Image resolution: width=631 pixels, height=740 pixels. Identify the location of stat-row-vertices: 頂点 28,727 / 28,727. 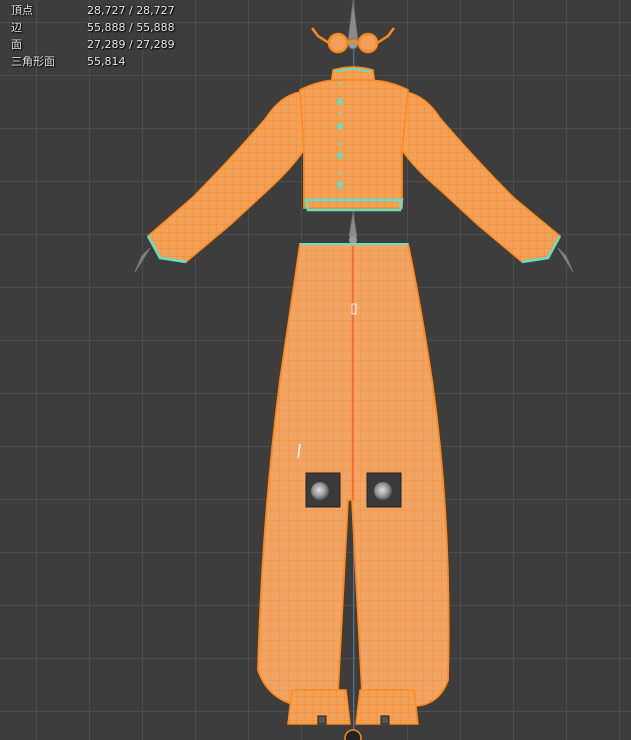
(93, 10).